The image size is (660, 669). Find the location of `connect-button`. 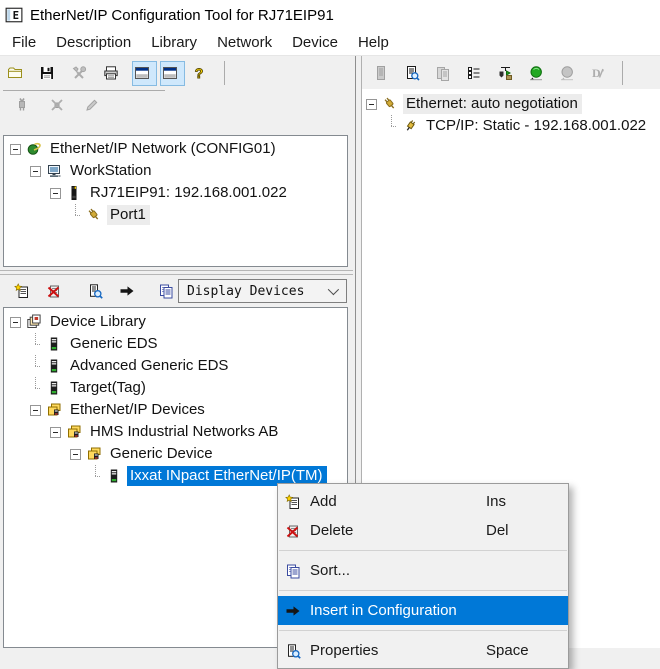

connect-button is located at coordinates (24, 105).